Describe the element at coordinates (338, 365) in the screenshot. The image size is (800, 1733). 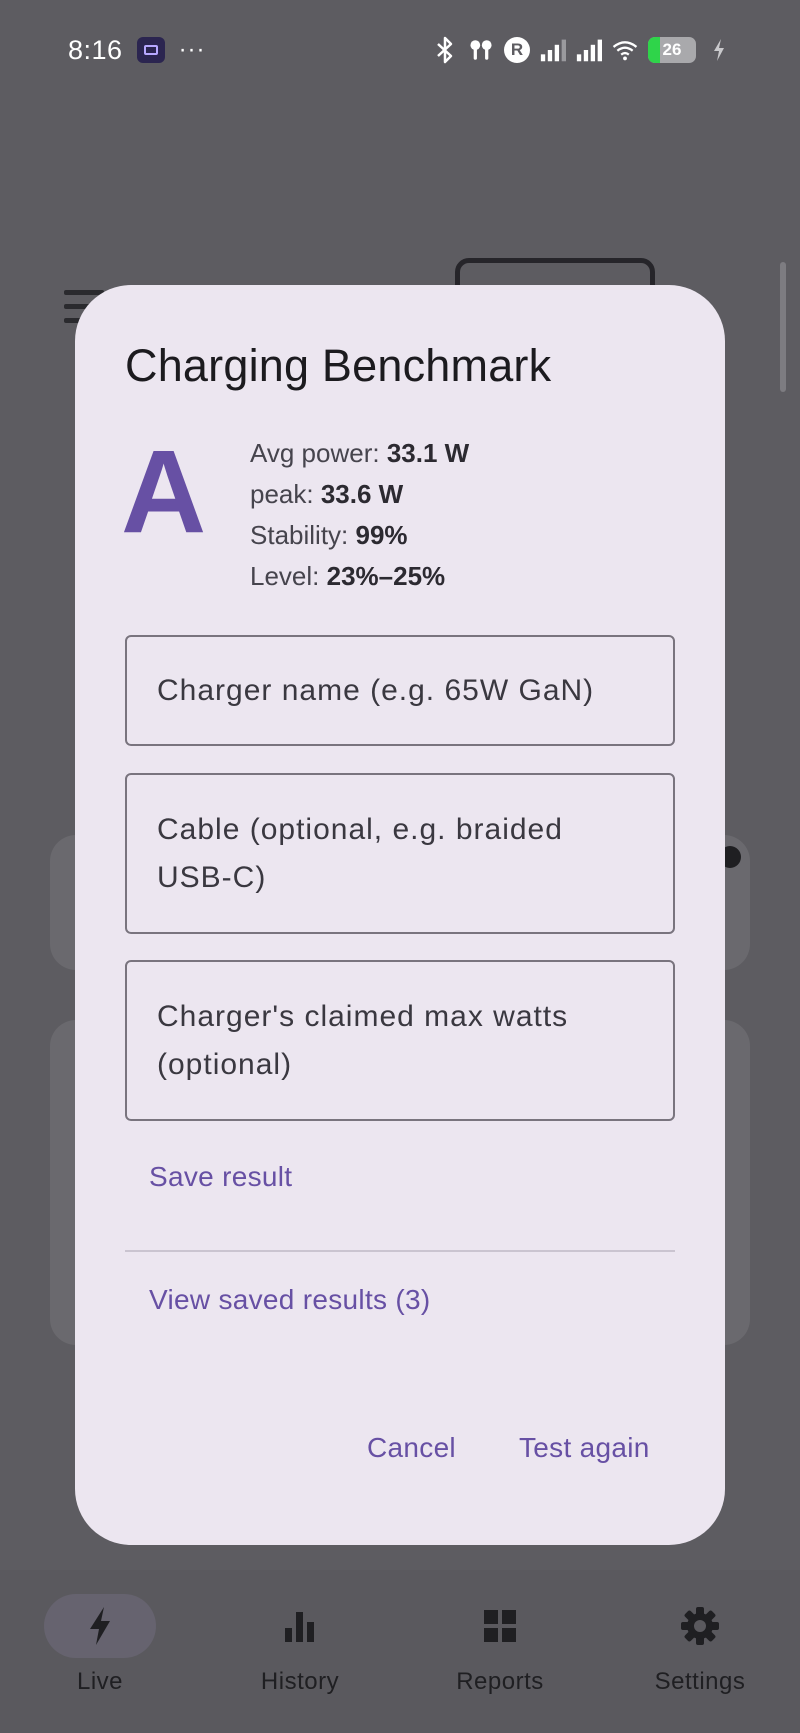
I see `dialog-title: Charging Benchmark` at that location.